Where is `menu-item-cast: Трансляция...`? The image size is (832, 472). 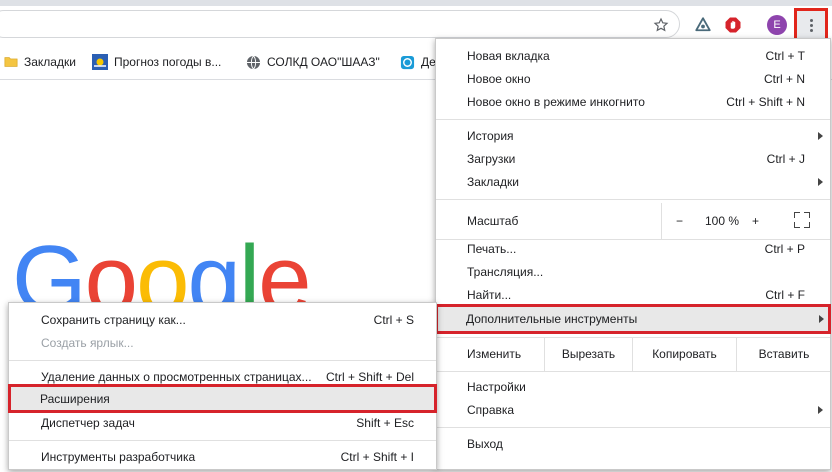 menu-item-cast: Трансляция... is located at coordinates (633, 272).